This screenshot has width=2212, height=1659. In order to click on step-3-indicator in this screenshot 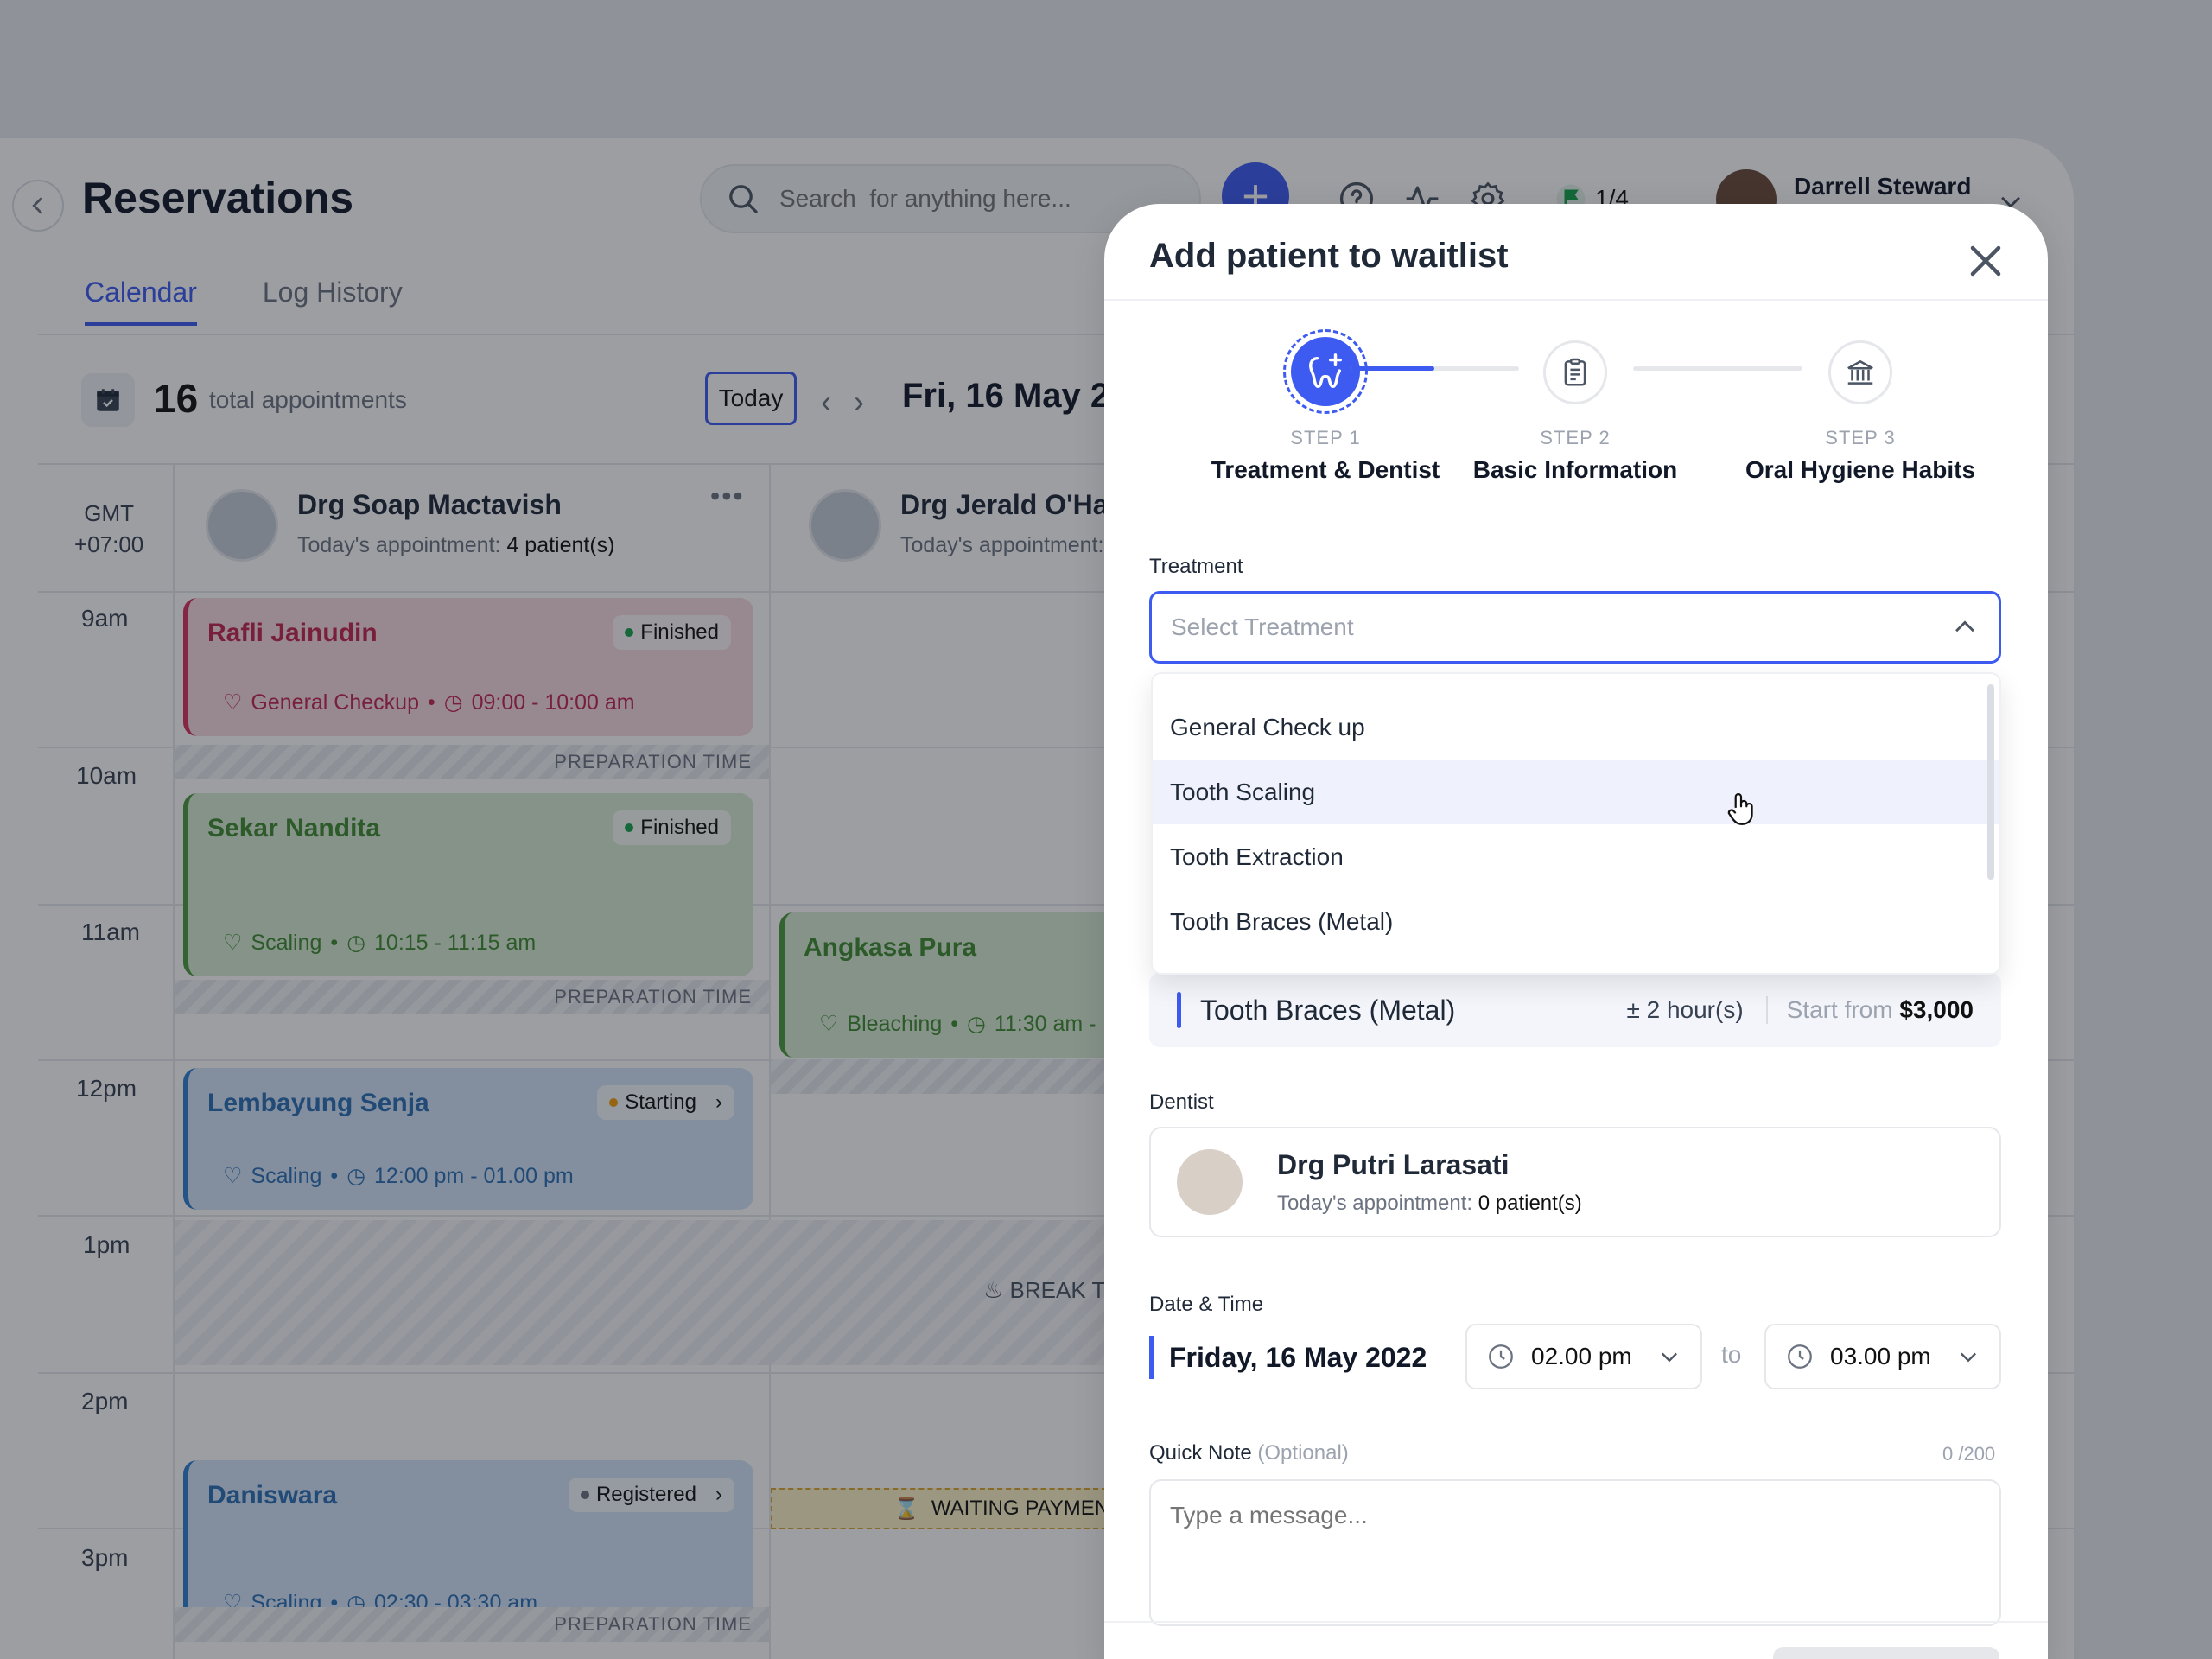, I will do `click(1860, 372)`.